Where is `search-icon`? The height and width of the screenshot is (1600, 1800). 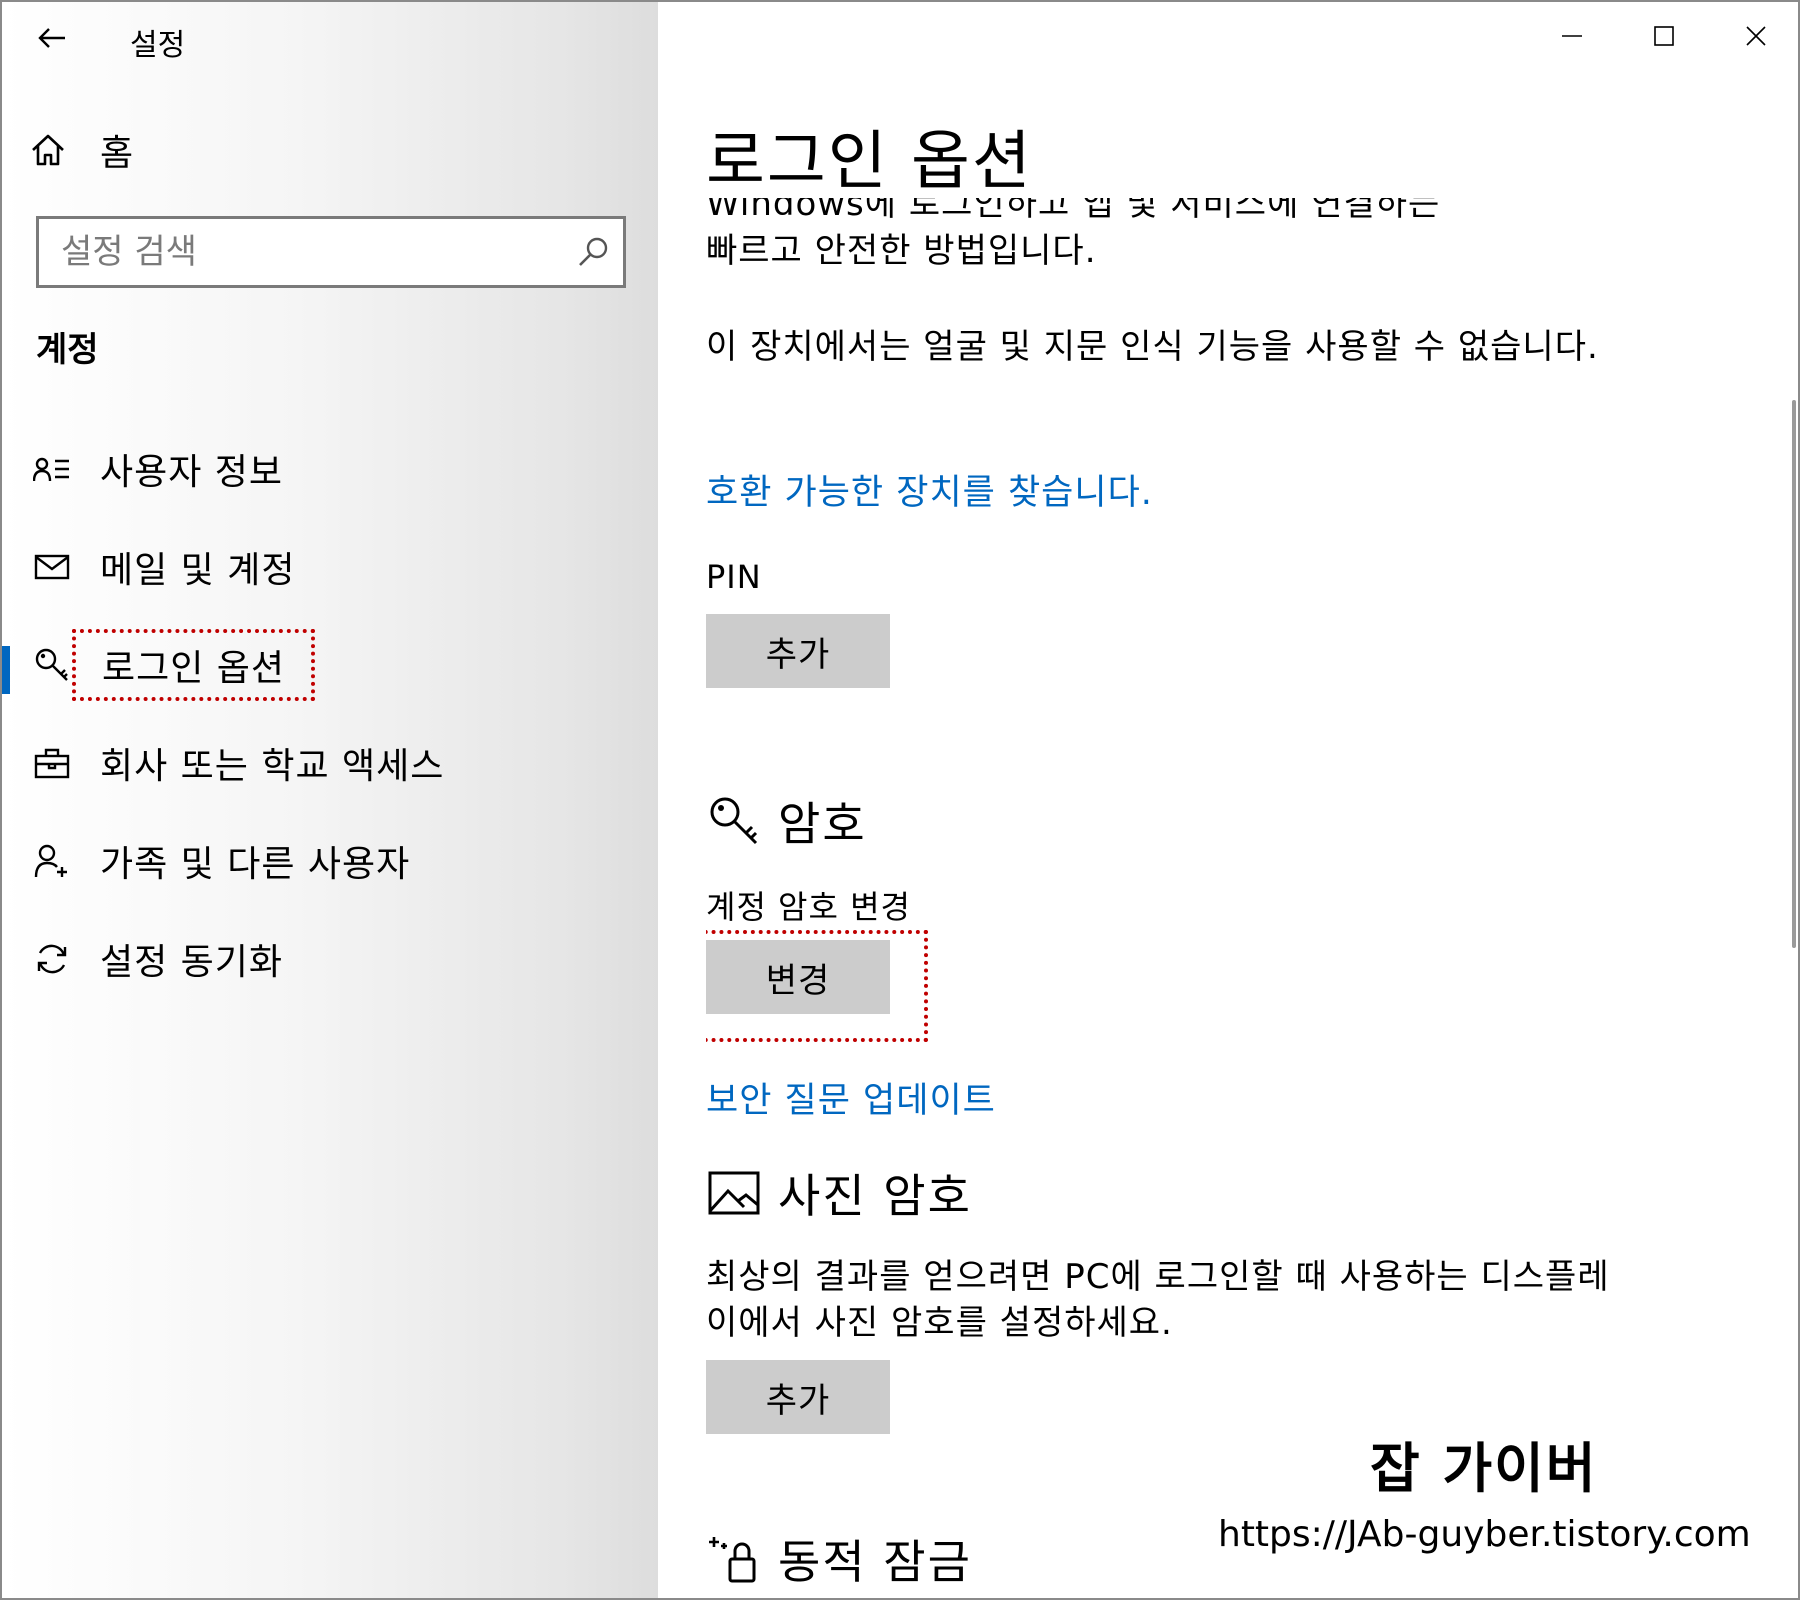 search-icon is located at coordinates (593, 252).